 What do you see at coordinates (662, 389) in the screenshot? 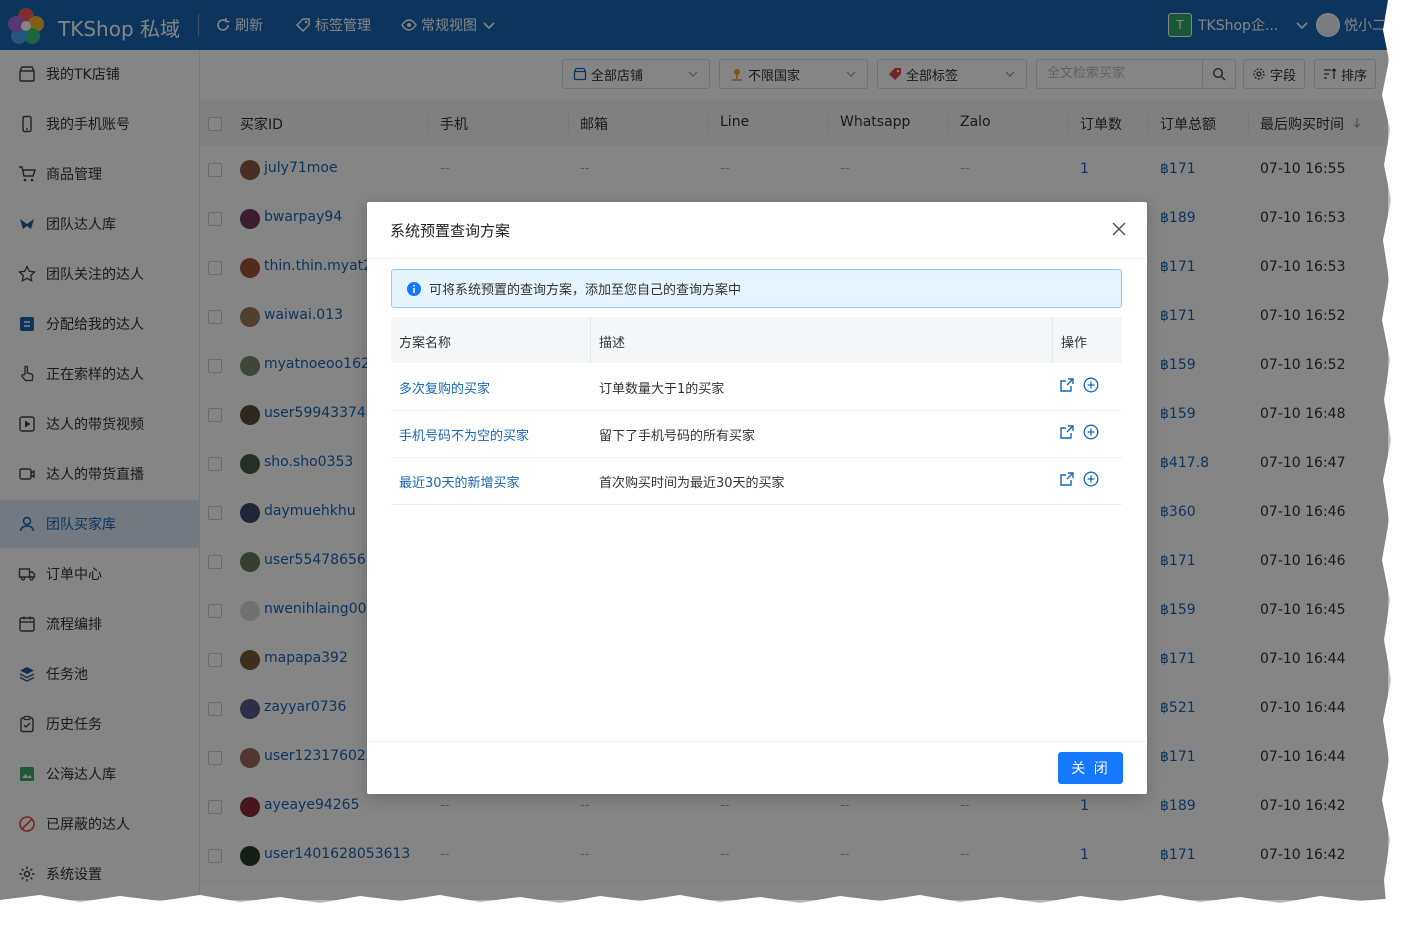
I see `preset-description: 订单数量大于1的买家` at bounding box center [662, 389].